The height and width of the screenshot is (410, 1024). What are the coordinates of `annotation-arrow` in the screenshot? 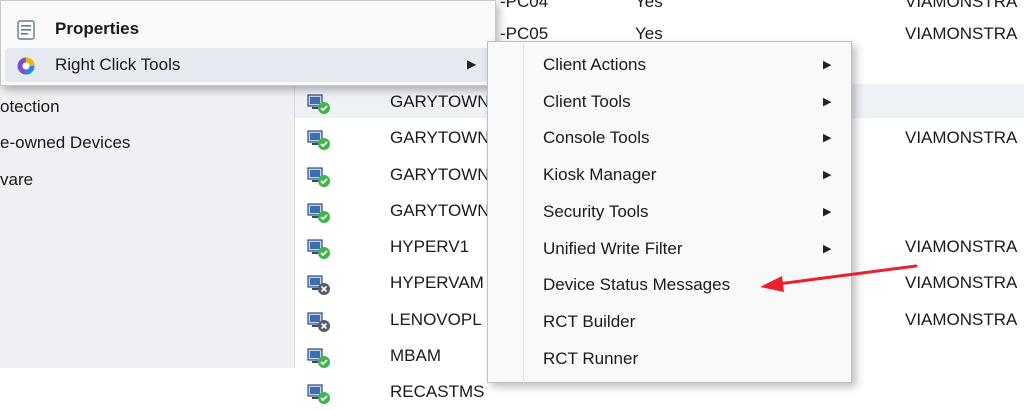 It's located at (839, 278).